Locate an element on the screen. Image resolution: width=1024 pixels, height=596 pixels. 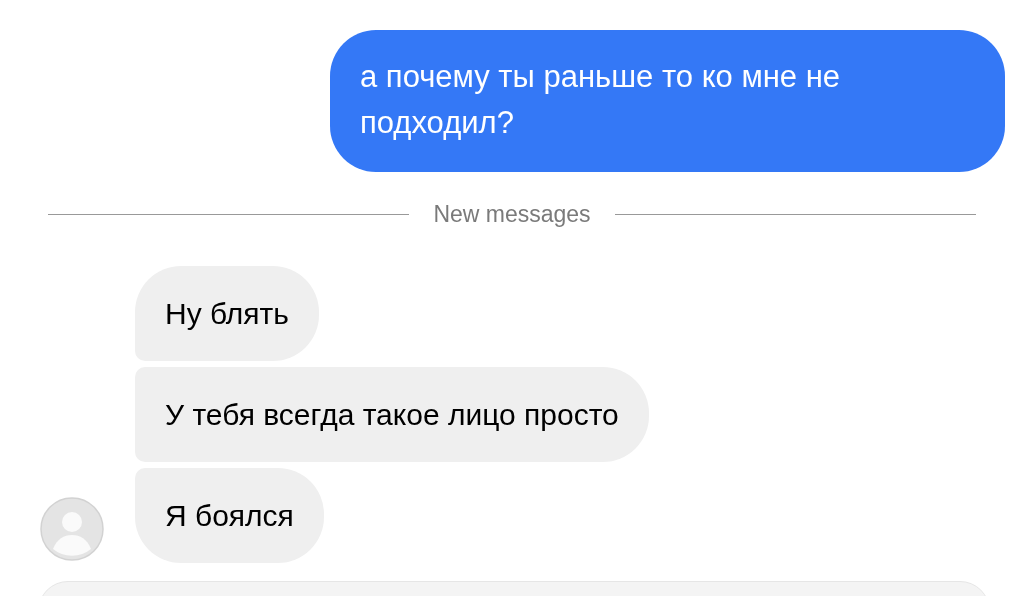
received-message: Я боялся is located at coordinates (229, 515).